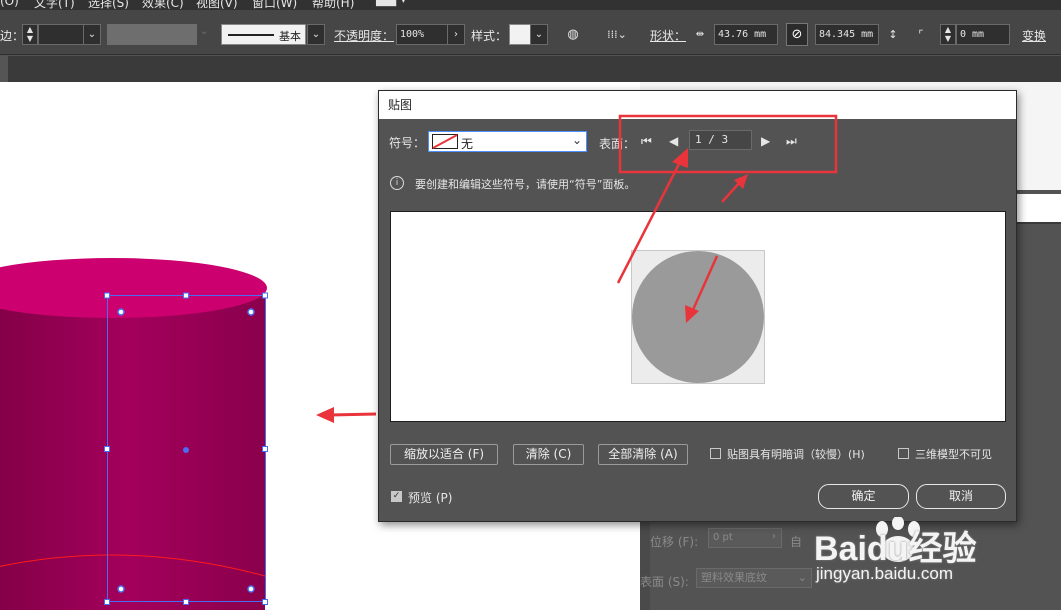 The image size is (1061, 610). I want to click on watermark-brand: Baidu经验, so click(895, 549).